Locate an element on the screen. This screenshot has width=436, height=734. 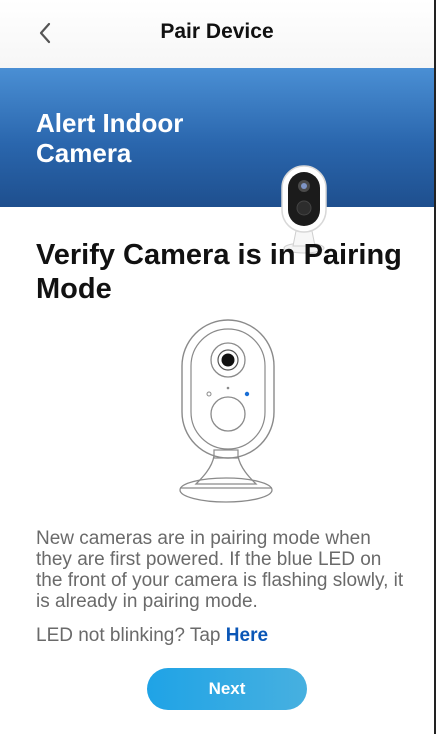
top-bar: Pair Device is located at coordinates (217, 34).